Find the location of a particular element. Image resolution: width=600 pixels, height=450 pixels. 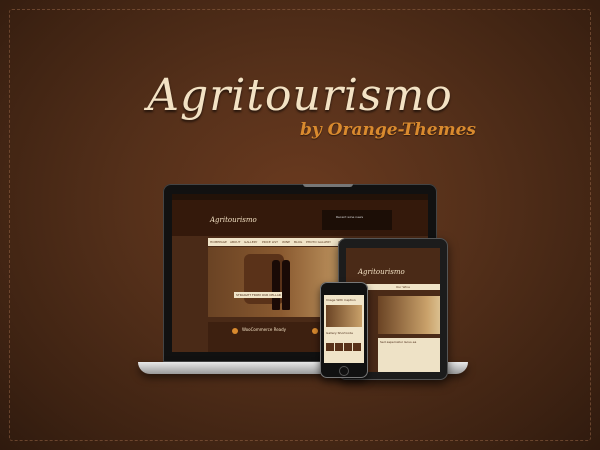

slider-caption-text: STRAIGHT FROM OUR CELLAR is located at coordinates (258, 295).